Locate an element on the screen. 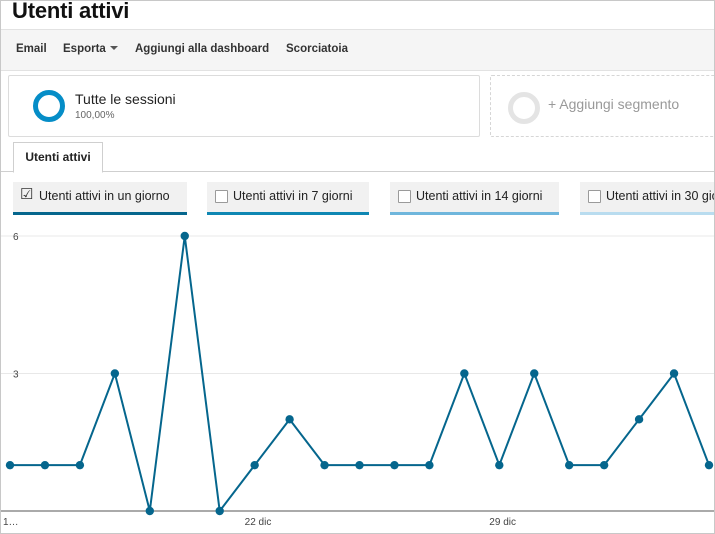  metric-chip-1-day: ☑ Utenti attivi in un giorno is located at coordinates (100, 198).